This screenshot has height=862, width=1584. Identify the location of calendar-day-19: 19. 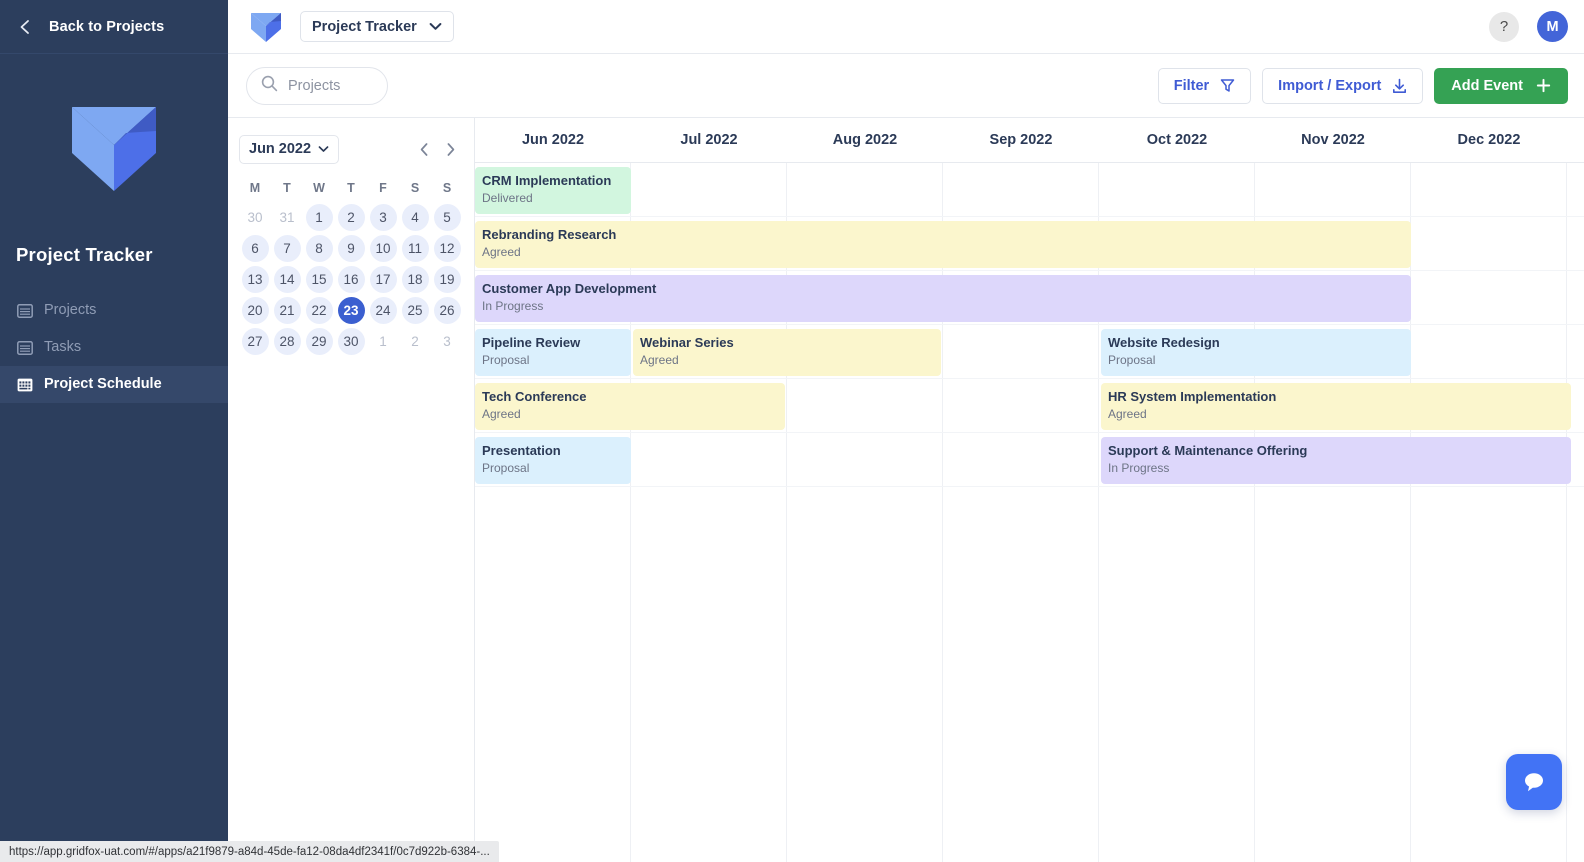
(447, 279).